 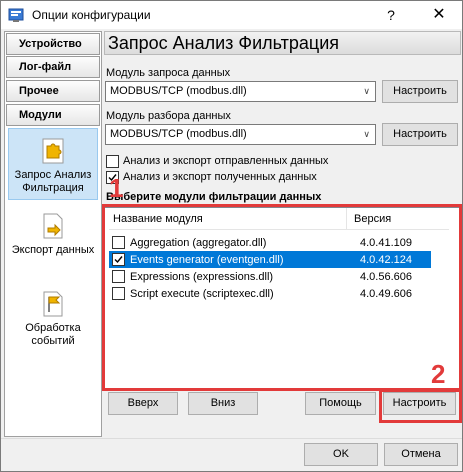 I want to click on sidebar-item-label: Обработка событий, so click(x=53, y=334).